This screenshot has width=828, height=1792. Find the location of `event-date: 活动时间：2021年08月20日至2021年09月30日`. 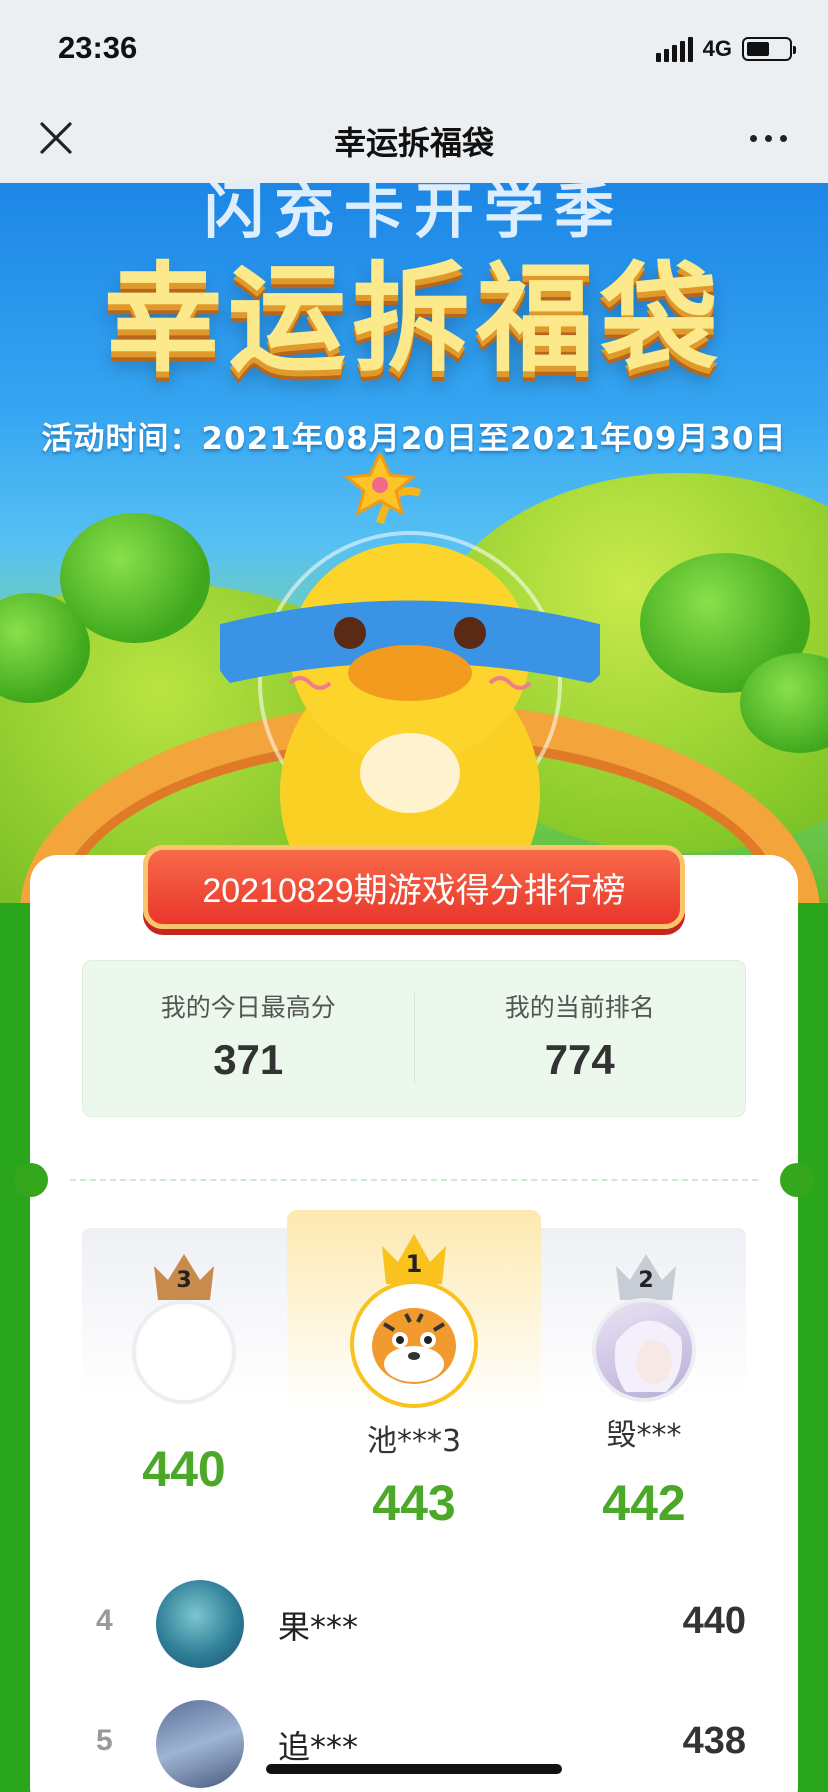

event-date: 活动时间：2021年08月20日至2021年09月30日 is located at coordinates (414, 439).